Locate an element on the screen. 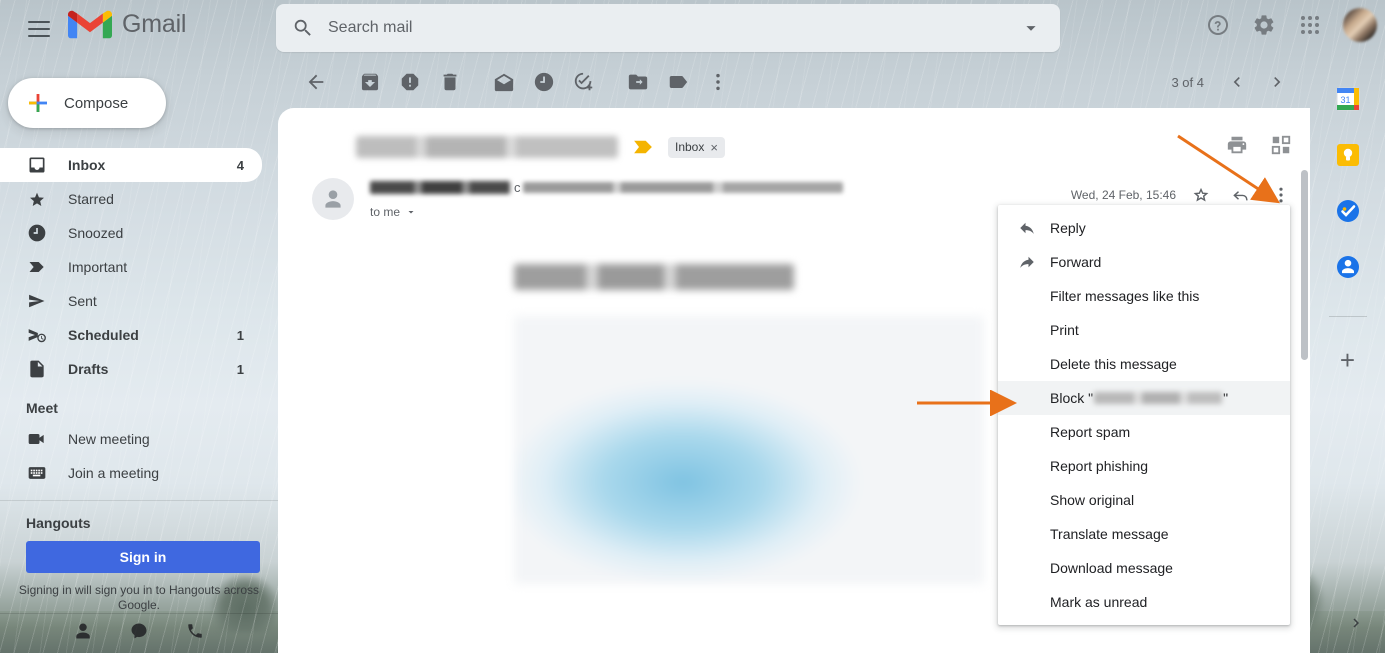 This screenshot has height=653, width=1385. menu-item-label: Block " is located at coordinates (1072, 398).